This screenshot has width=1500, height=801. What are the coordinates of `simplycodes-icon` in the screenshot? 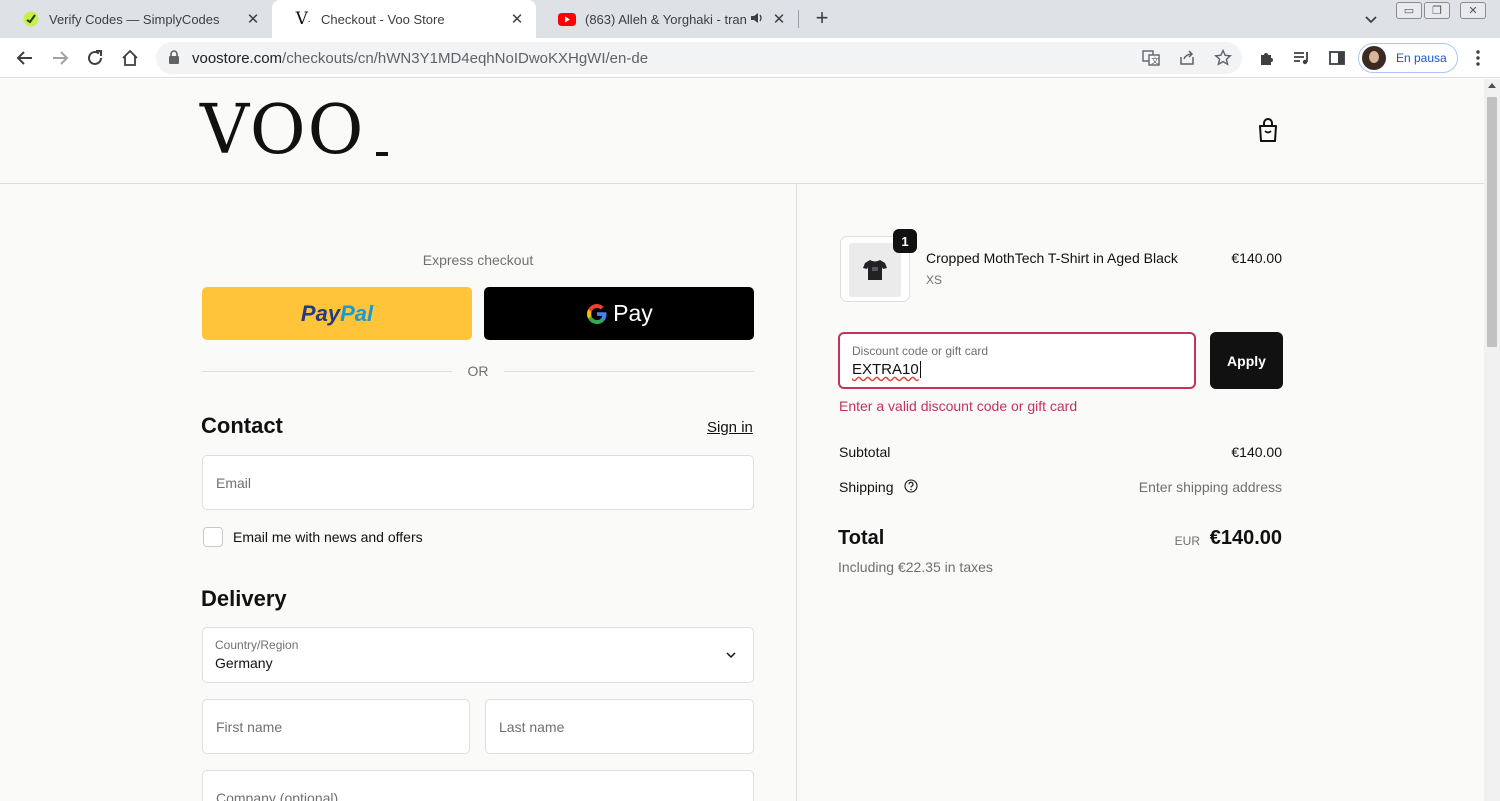 It's located at (31, 19).